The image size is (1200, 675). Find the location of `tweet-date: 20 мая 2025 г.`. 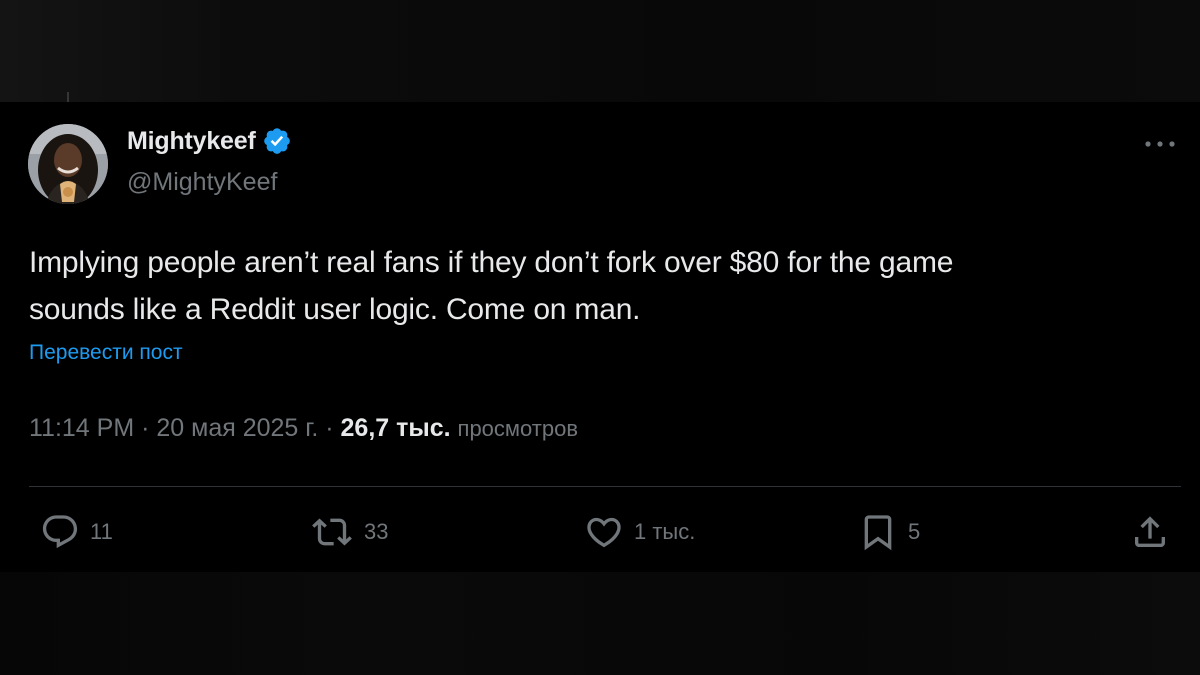

tweet-date: 20 мая 2025 г. is located at coordinates (237, 428).